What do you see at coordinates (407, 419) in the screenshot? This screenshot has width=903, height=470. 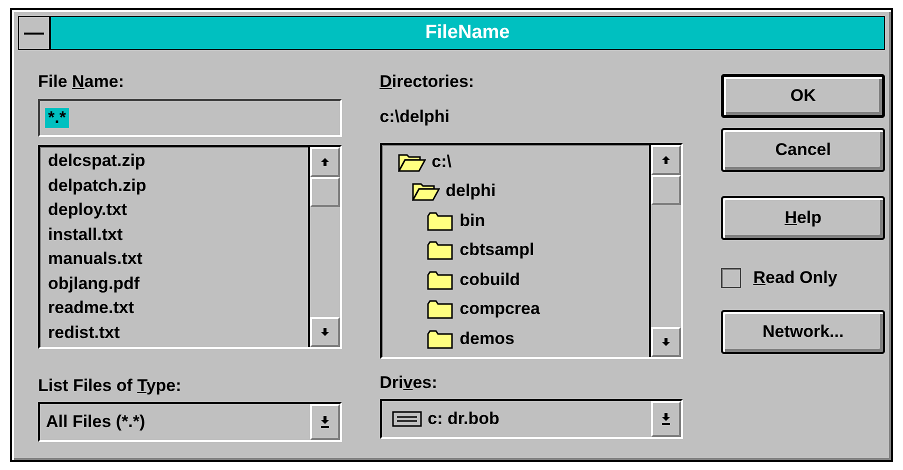 I see `drive-icon` at bounding box center [407, 419].